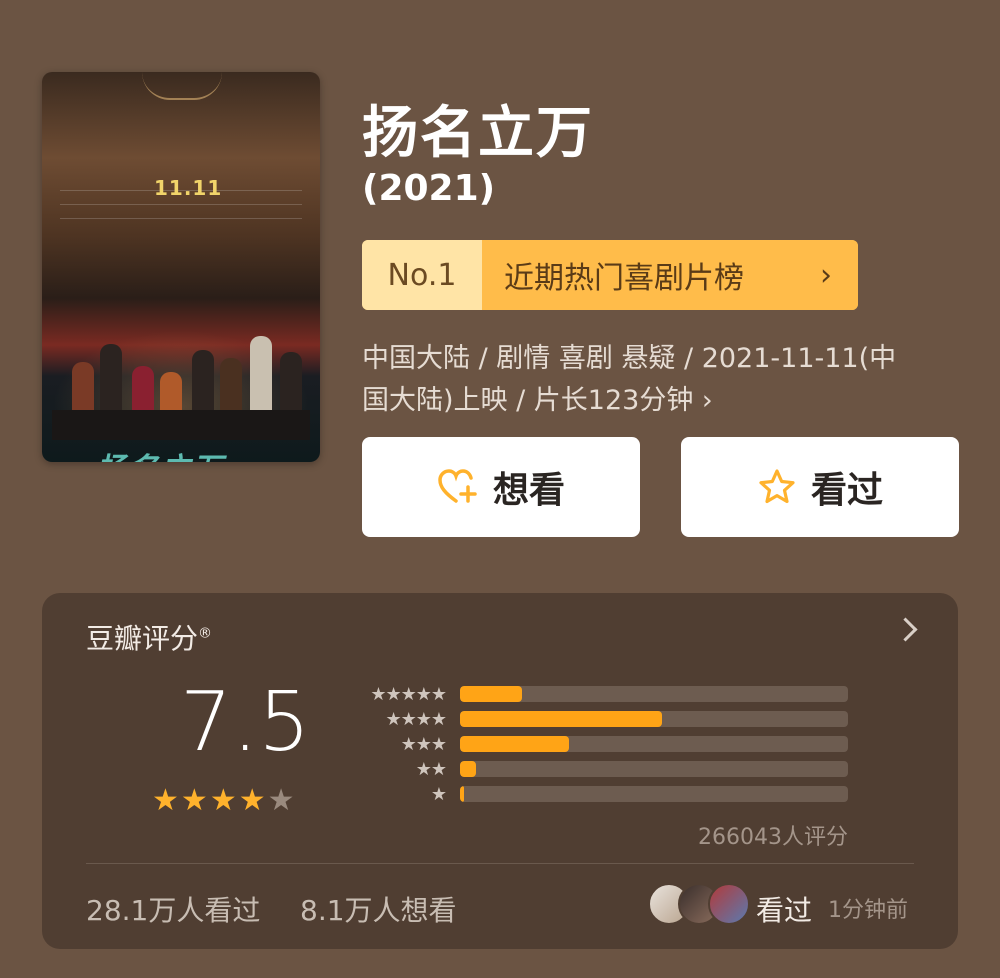 The height and width of the screenshot is (978, 1000). I want to click on rating-title-text: 豆瓣评分, so click(142, 638).